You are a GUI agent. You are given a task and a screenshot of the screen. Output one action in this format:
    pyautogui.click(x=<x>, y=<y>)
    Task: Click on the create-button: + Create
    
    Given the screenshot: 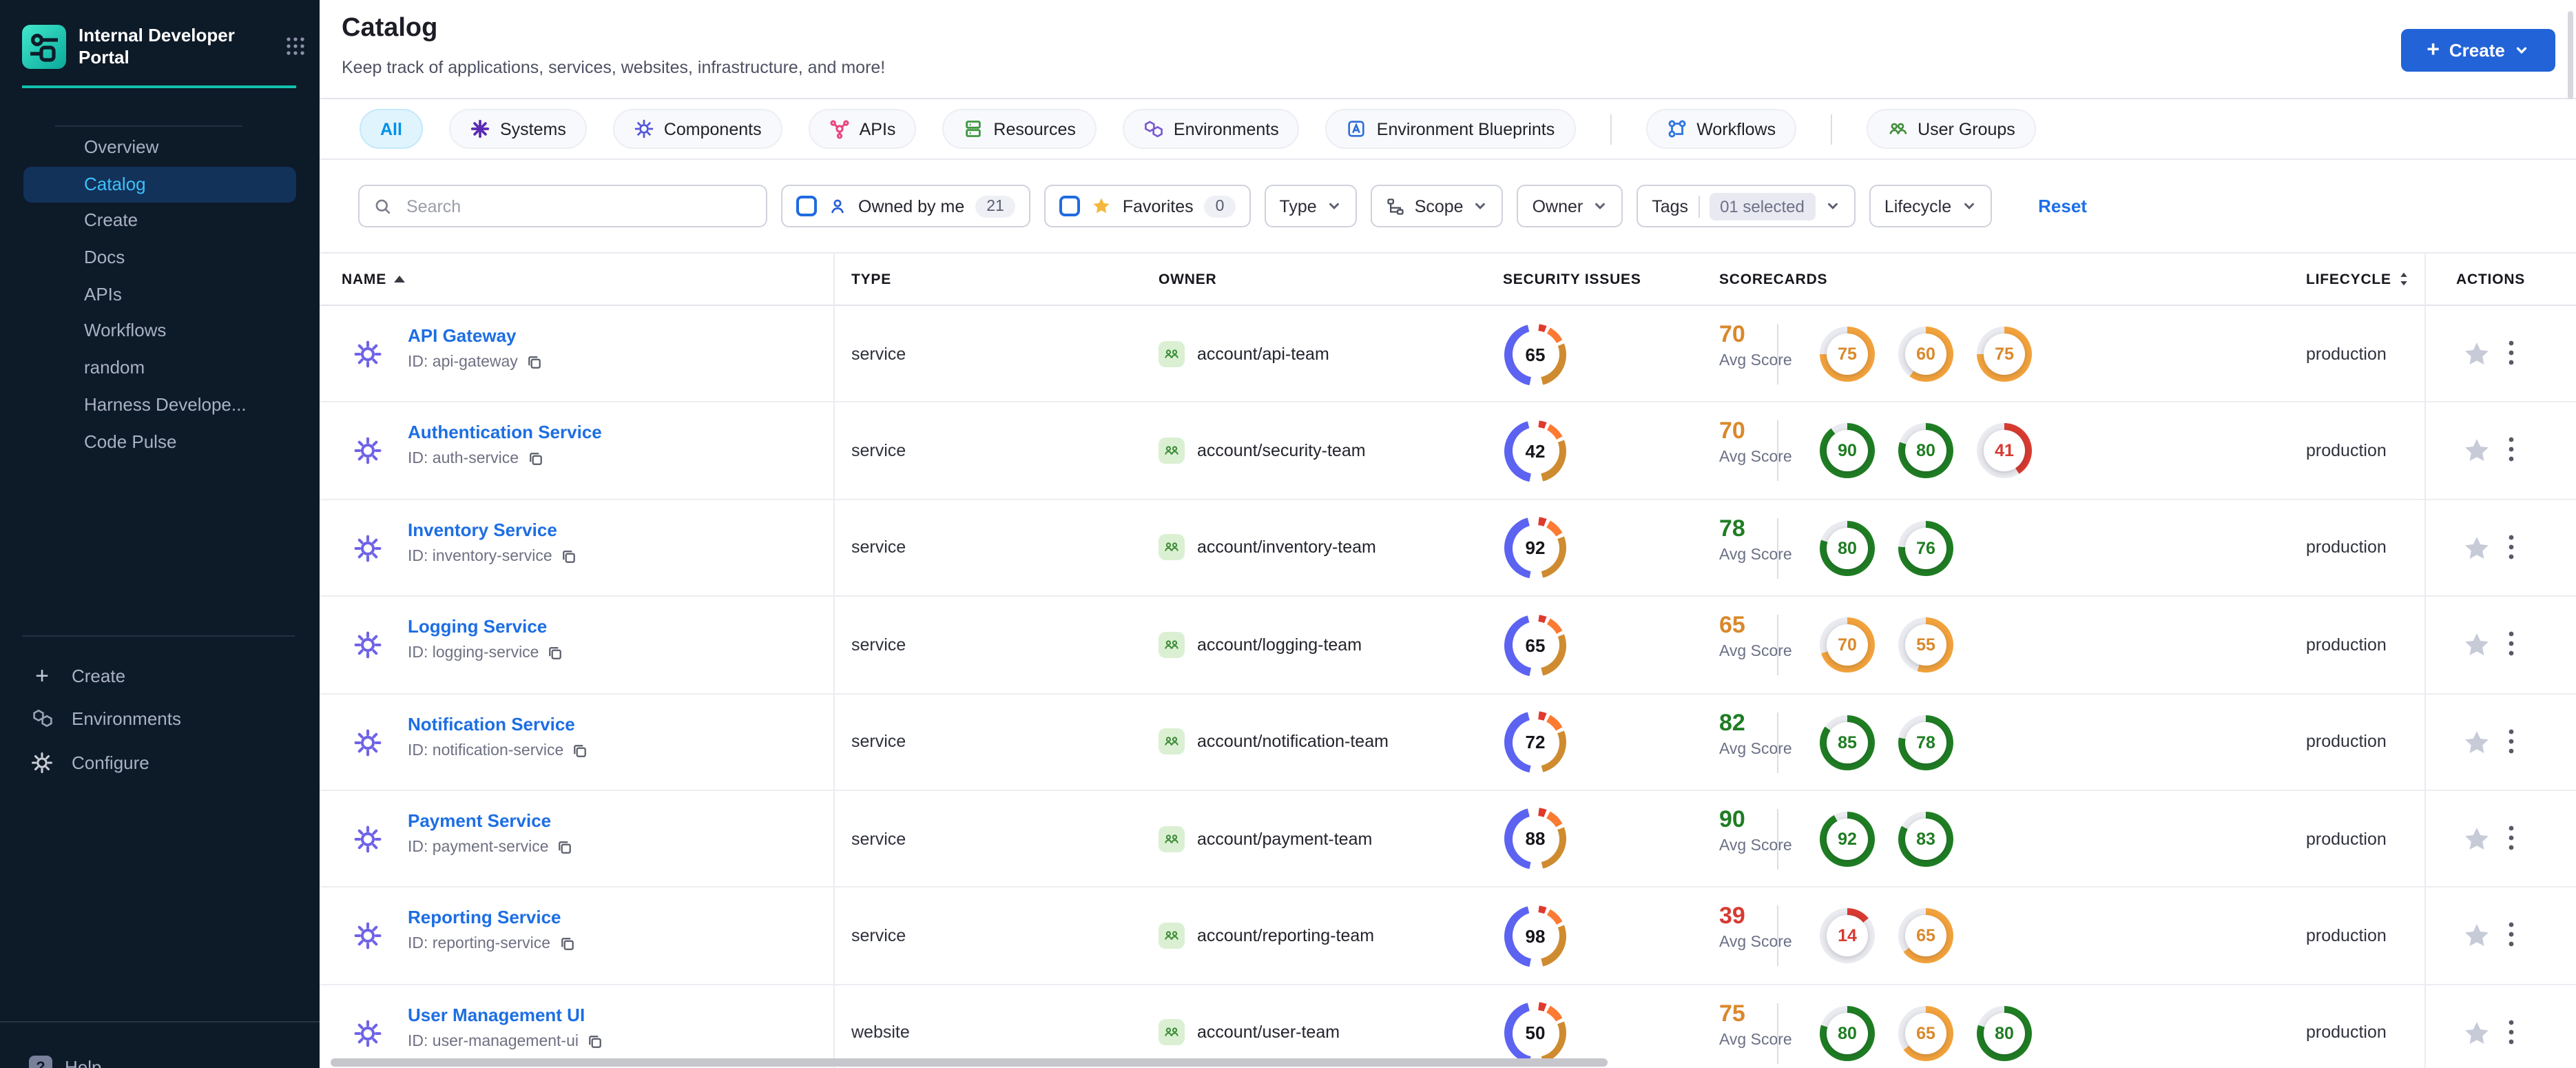 What is the action you would take?
    pyautogui.click(x=2478, y=51)
    